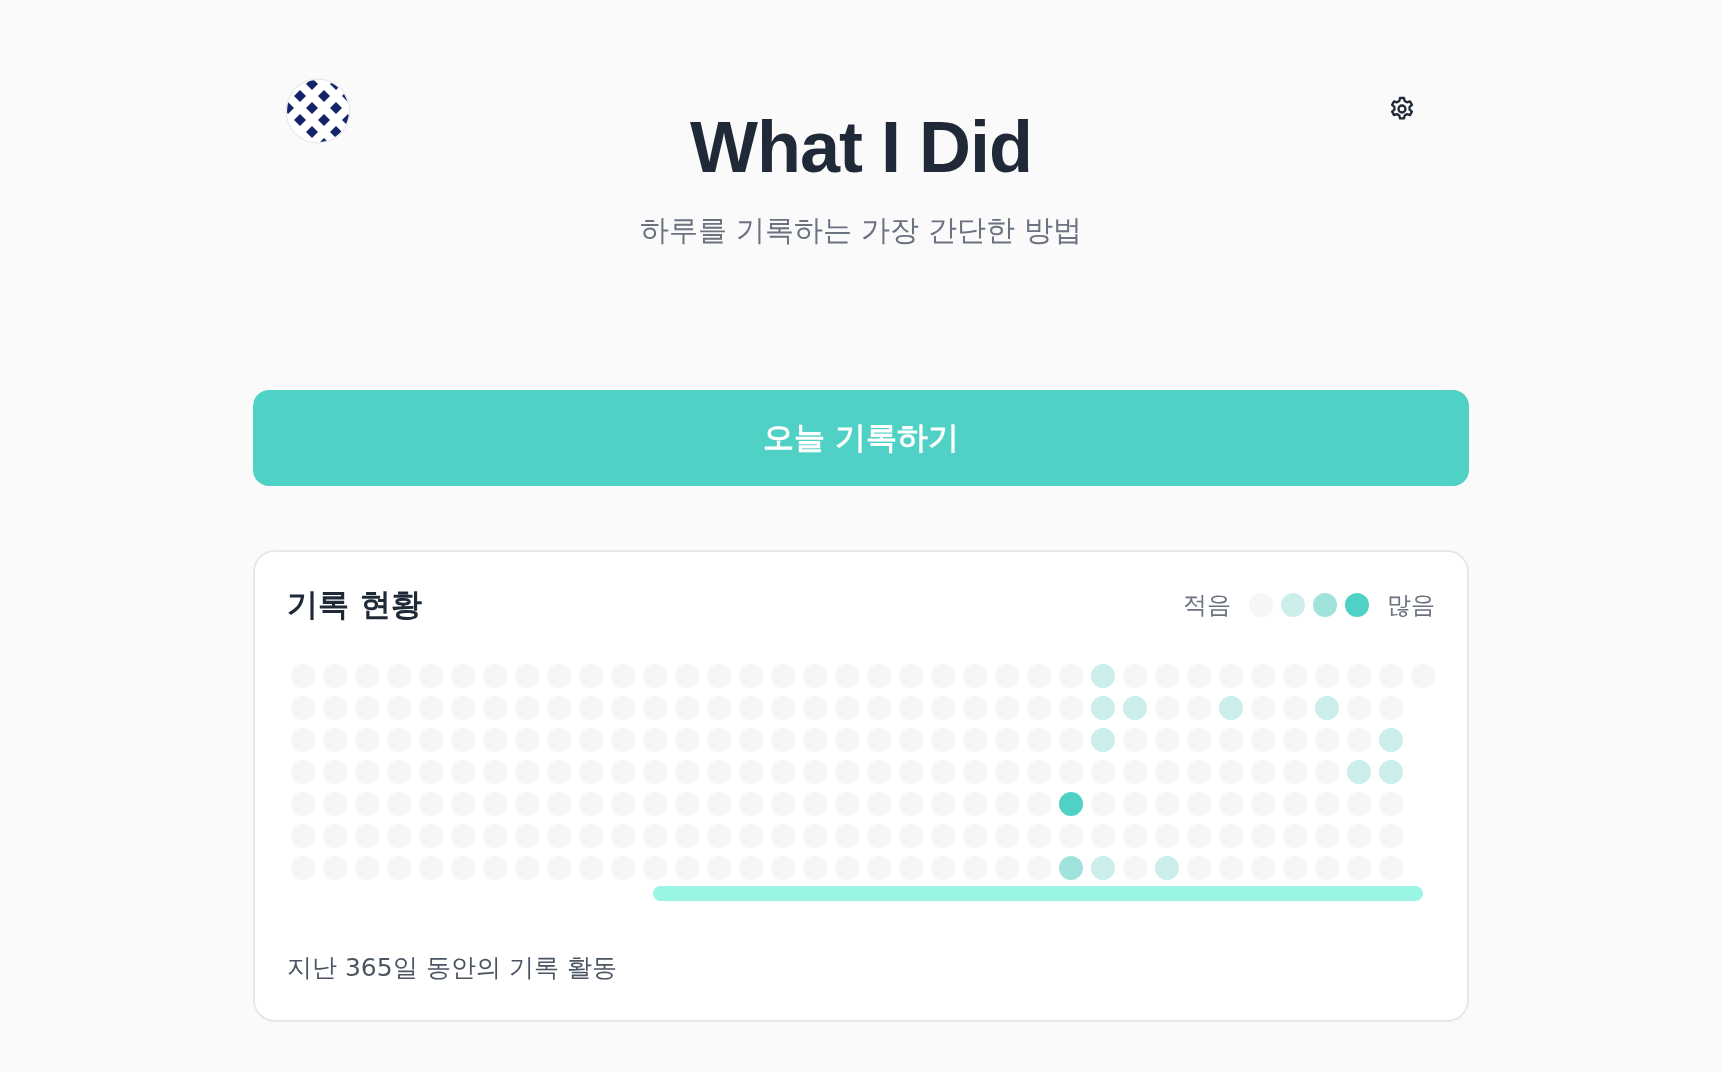 The image size is (1722, 1072). I want to click on card-title: 기록 현황, so click(354, 604).